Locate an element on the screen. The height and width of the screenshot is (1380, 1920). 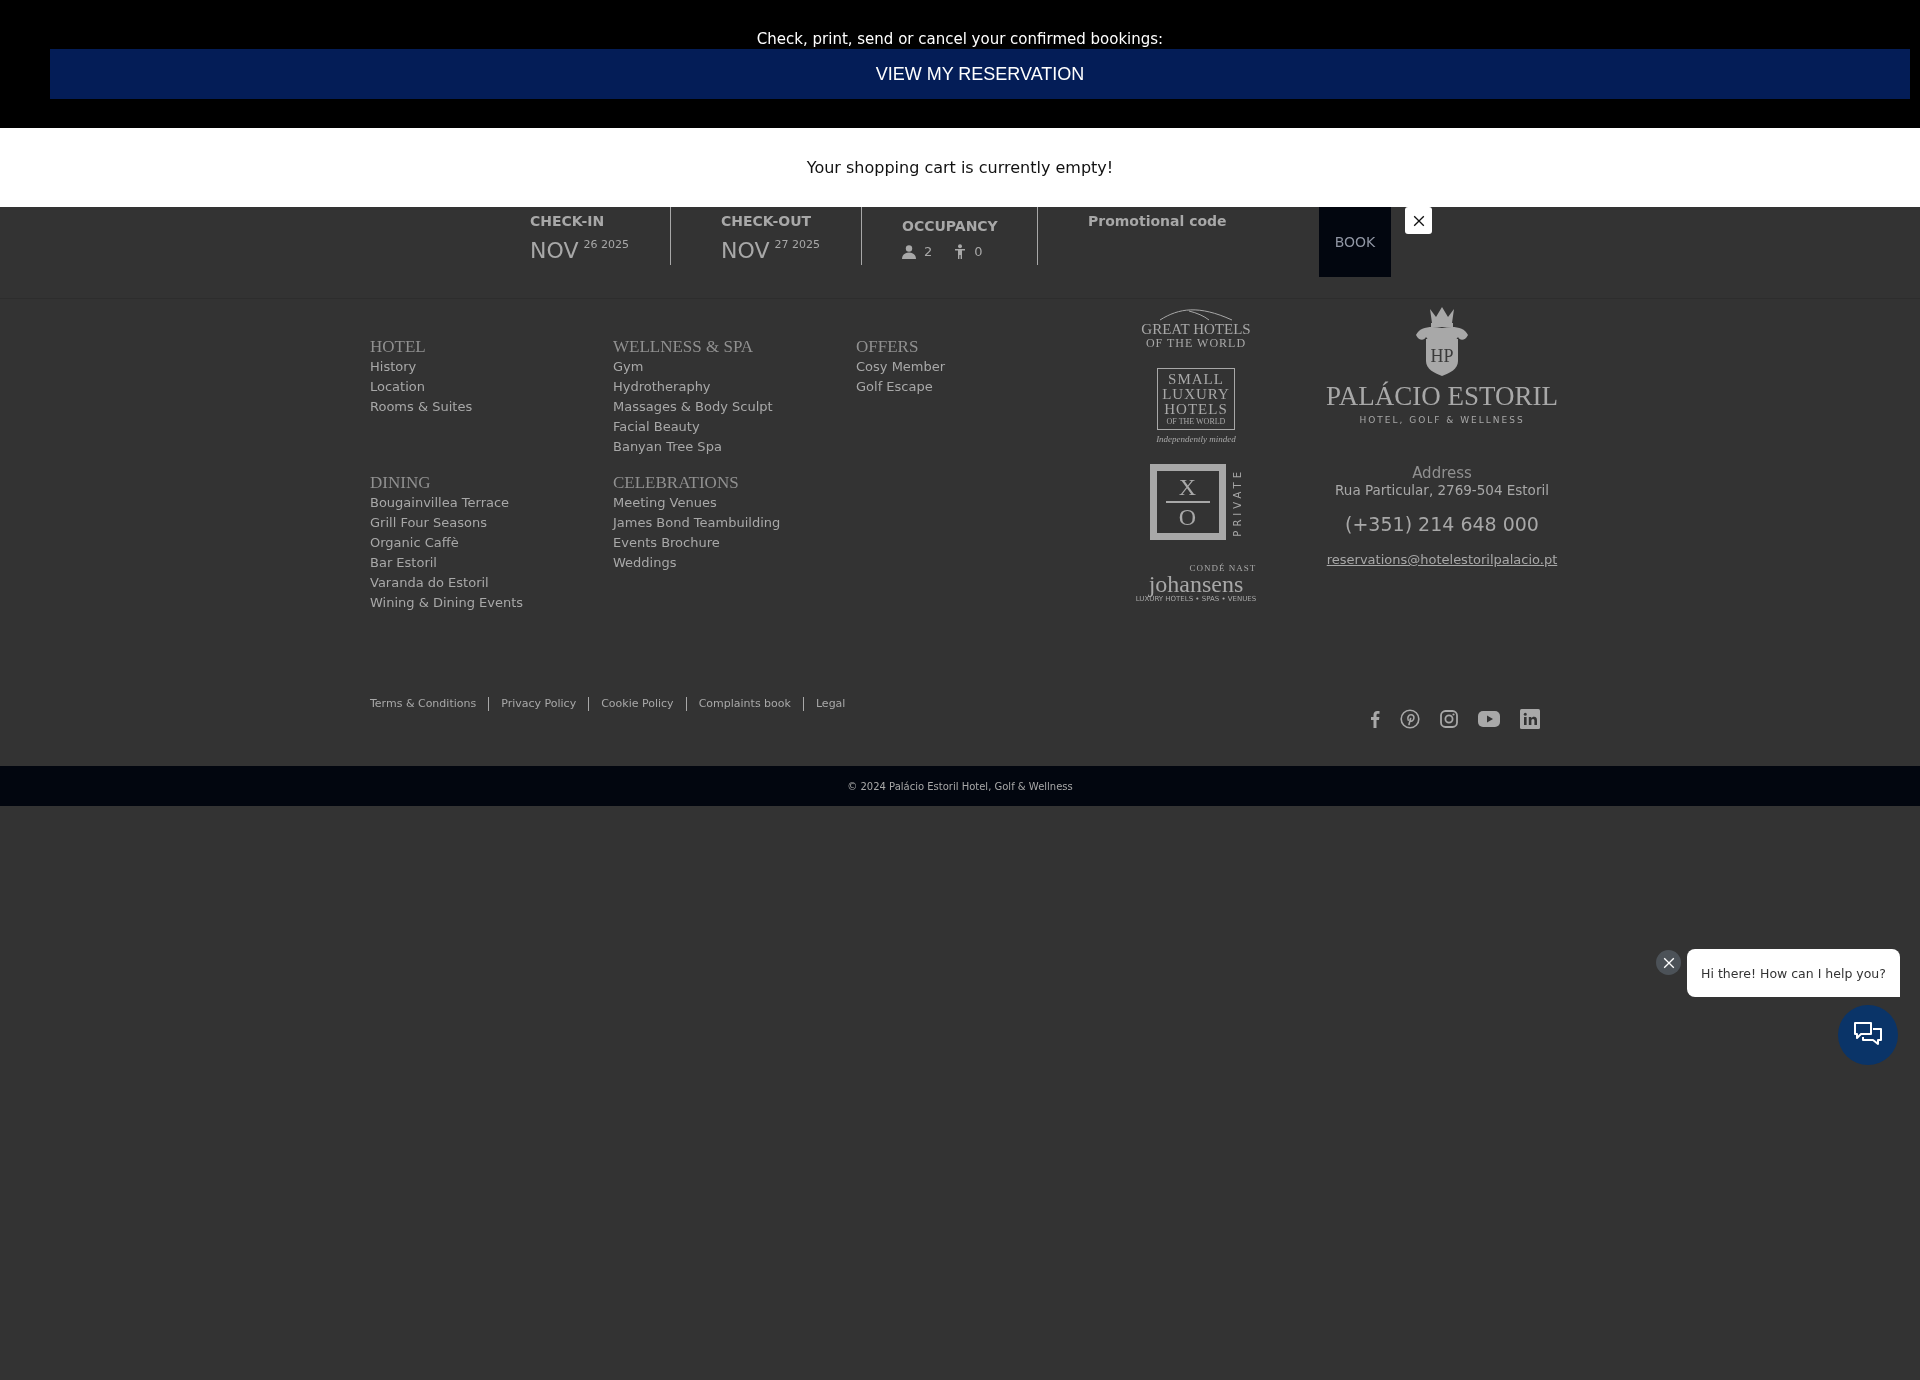
crest-monogram: HP is located at coordinates (1442, 356).